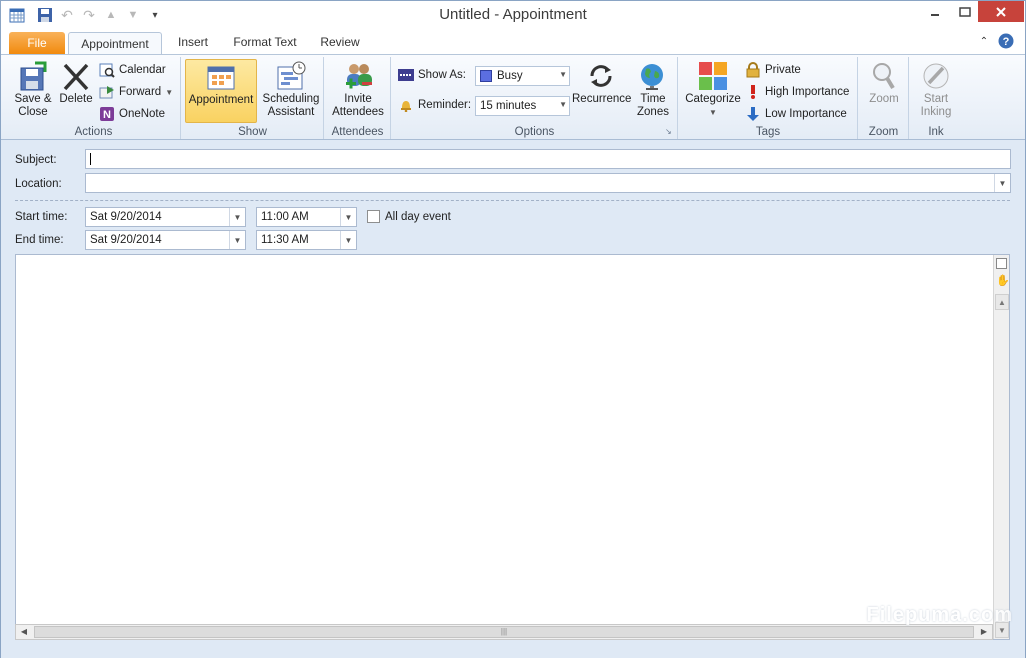 The image size is (1026, 658). I want to click on categorize-button: Categorize ▼, so click(713, 89).